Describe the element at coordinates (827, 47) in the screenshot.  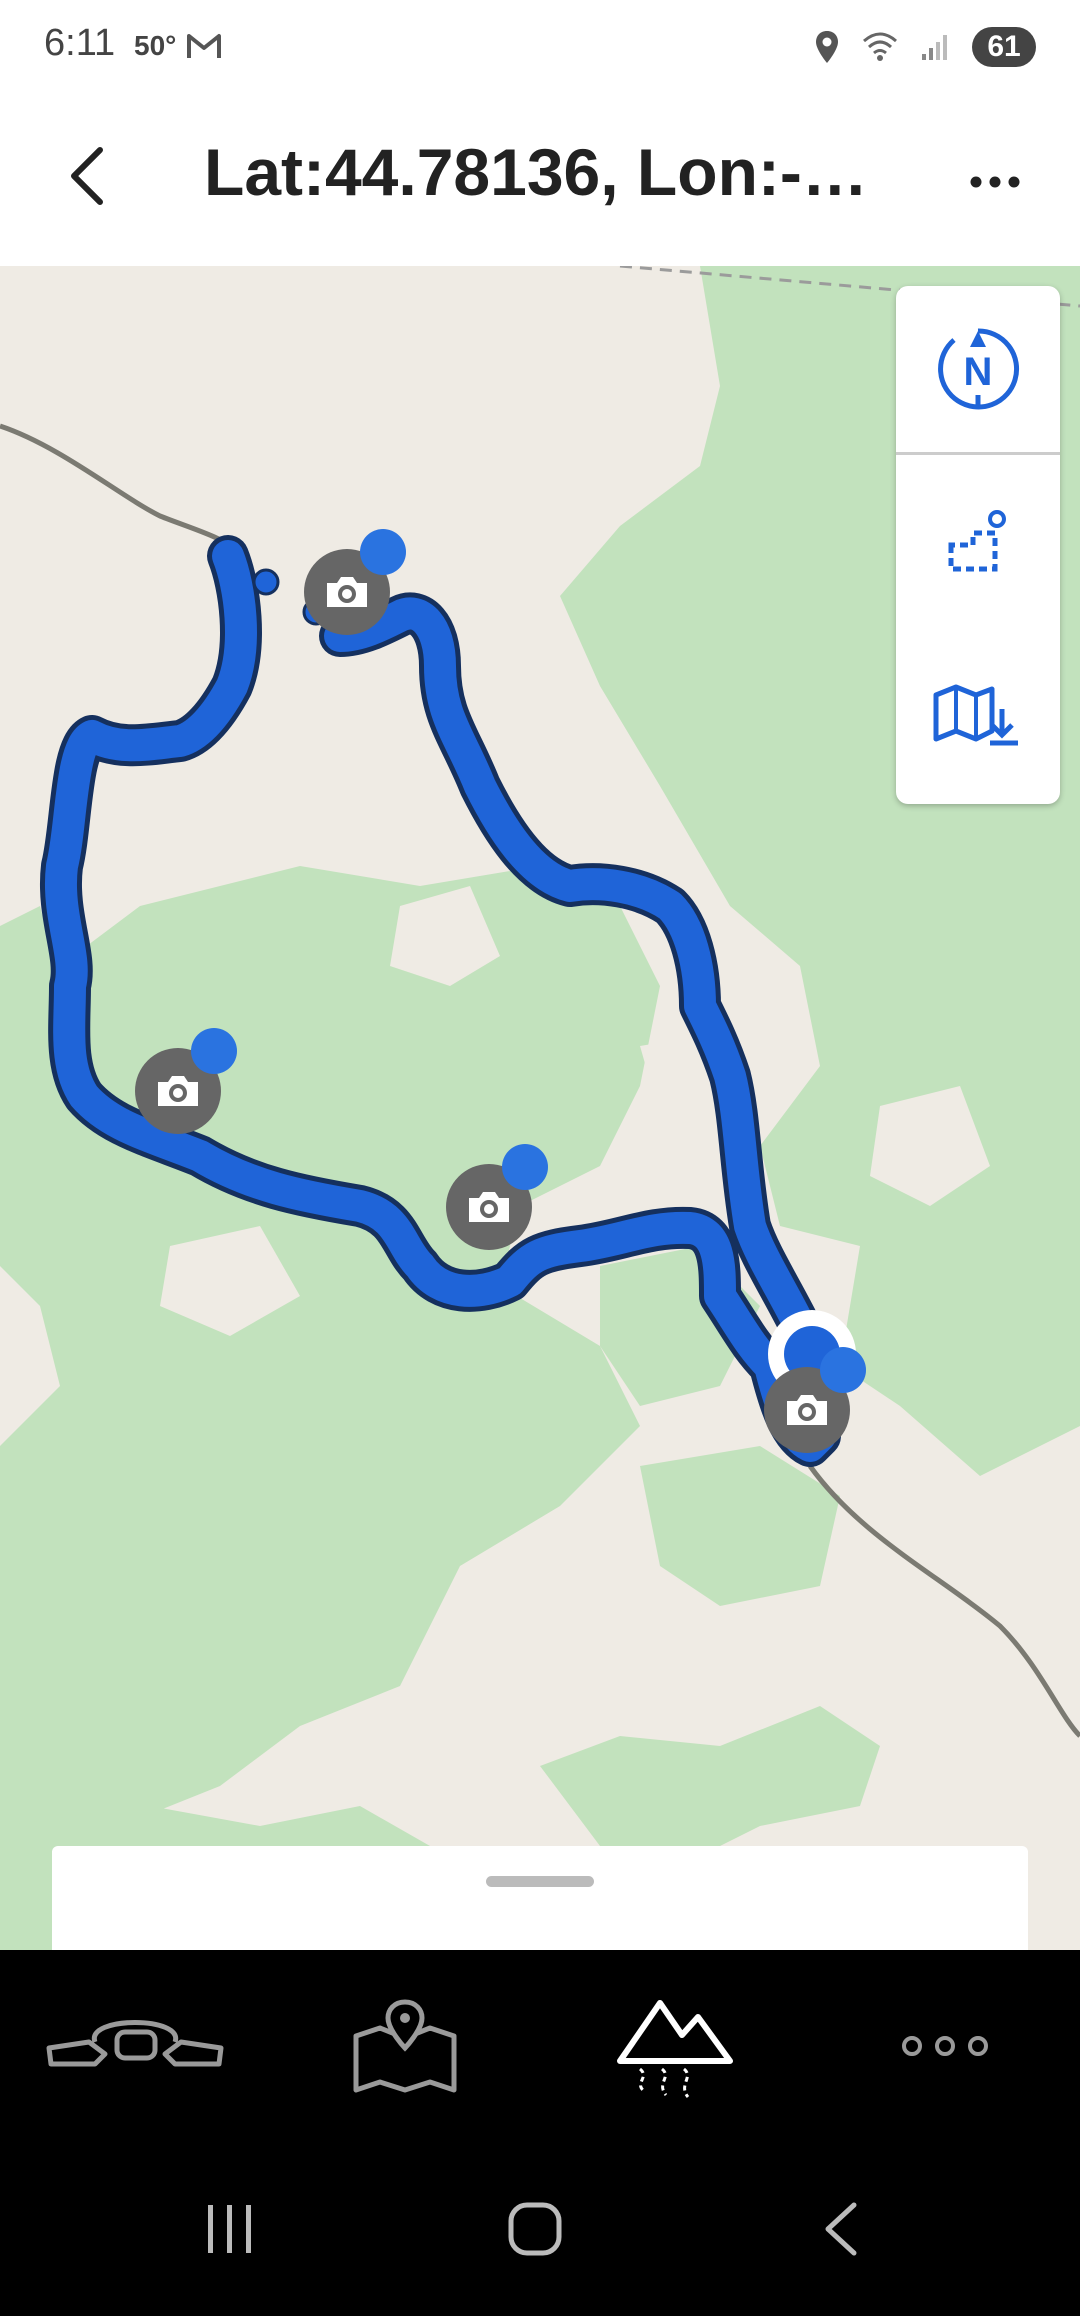
I see `location-icon` at that location.